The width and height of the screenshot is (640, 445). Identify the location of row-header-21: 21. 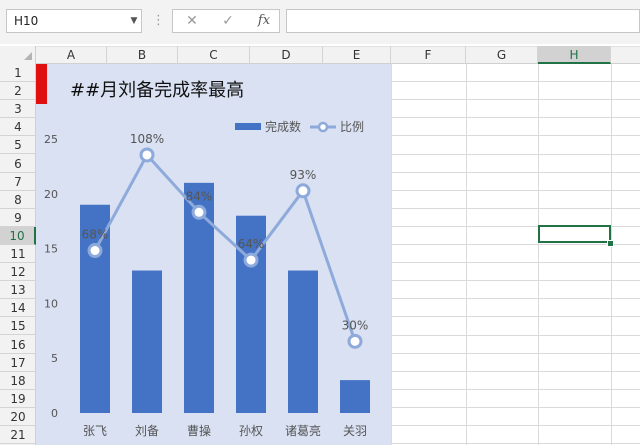
(18, 435).